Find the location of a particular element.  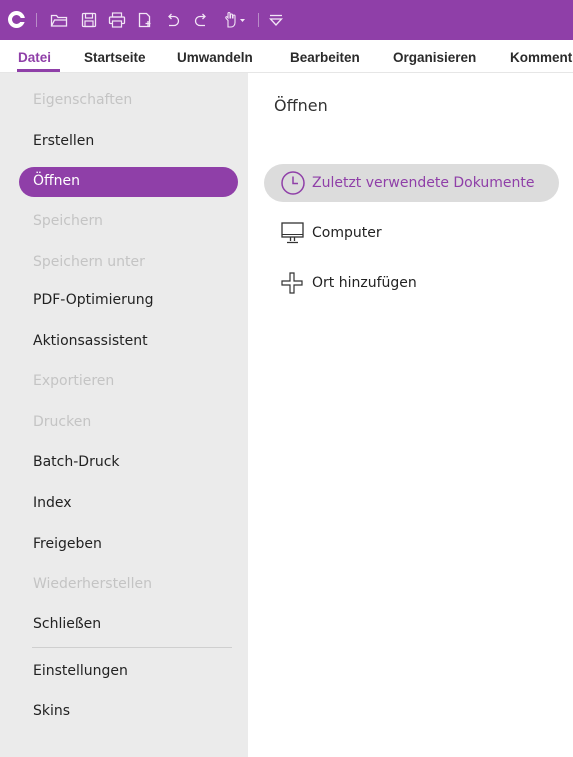

sidebar-item-pdf-optimierung: PDF-Optimierung is located at coordinates (93, 300).